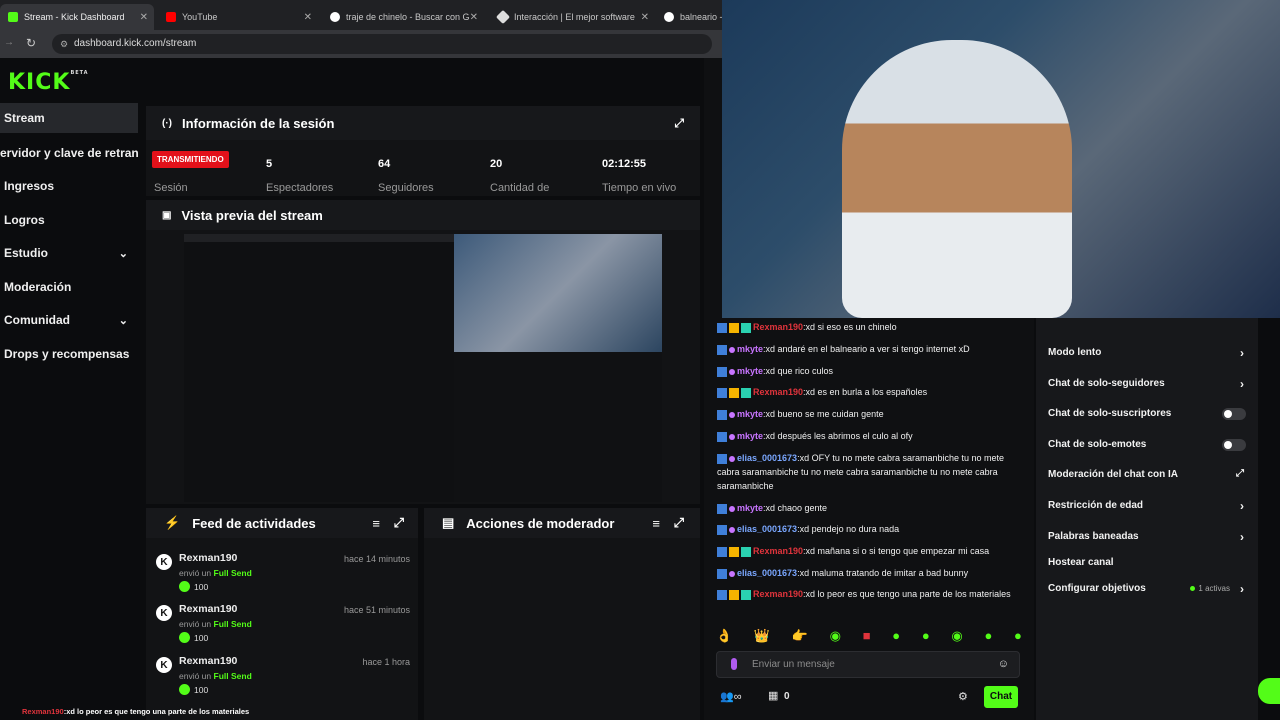 Image resolution: width=1280 pixels, height=720 pixels. Describe the element at coordinates (558, 293) in the screenshot. I see `preview-camera-thumb` at that location.